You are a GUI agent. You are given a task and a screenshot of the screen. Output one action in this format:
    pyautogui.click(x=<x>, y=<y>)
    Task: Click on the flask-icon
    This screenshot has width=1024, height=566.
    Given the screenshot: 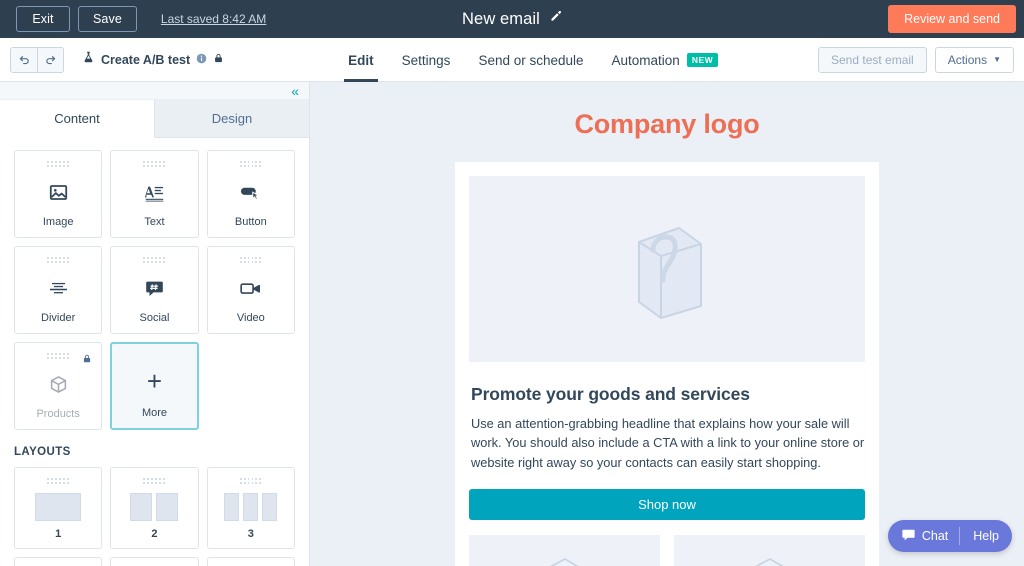 What is the action you would take?
    pyautogui.click(x=88, y=59)
    